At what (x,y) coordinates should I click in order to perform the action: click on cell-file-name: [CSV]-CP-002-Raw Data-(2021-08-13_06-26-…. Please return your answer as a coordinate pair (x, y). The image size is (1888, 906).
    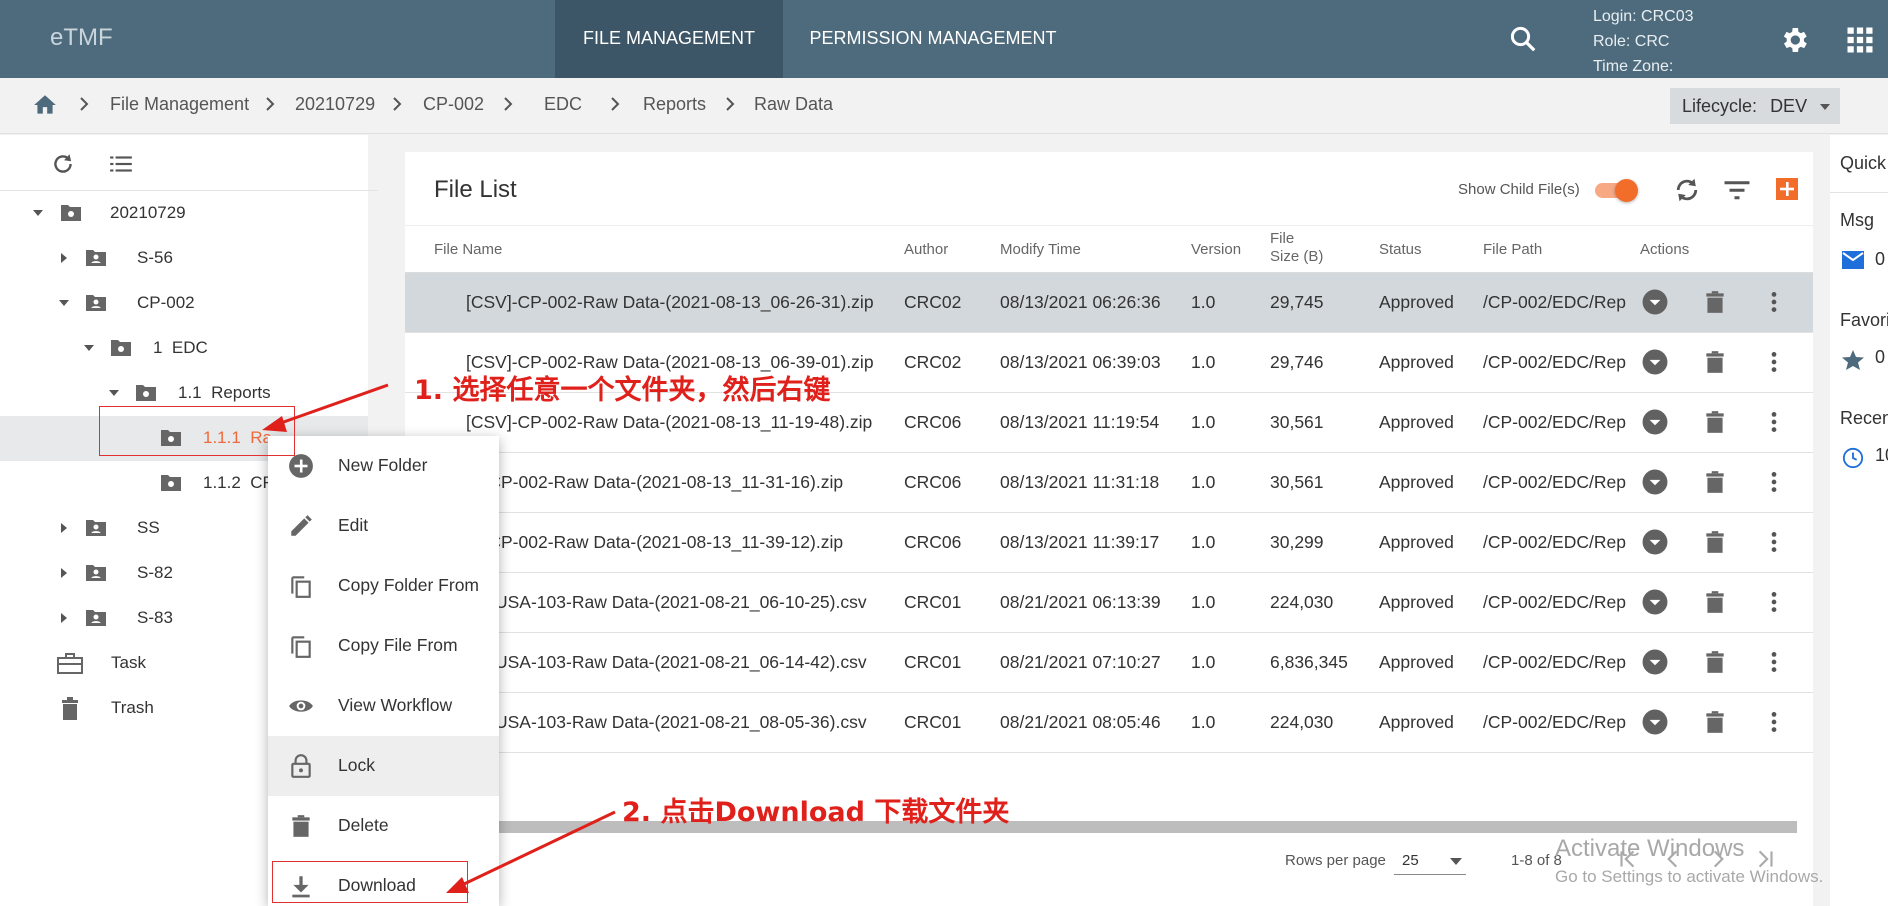
    Looking at the image, I should click on (670, 302).